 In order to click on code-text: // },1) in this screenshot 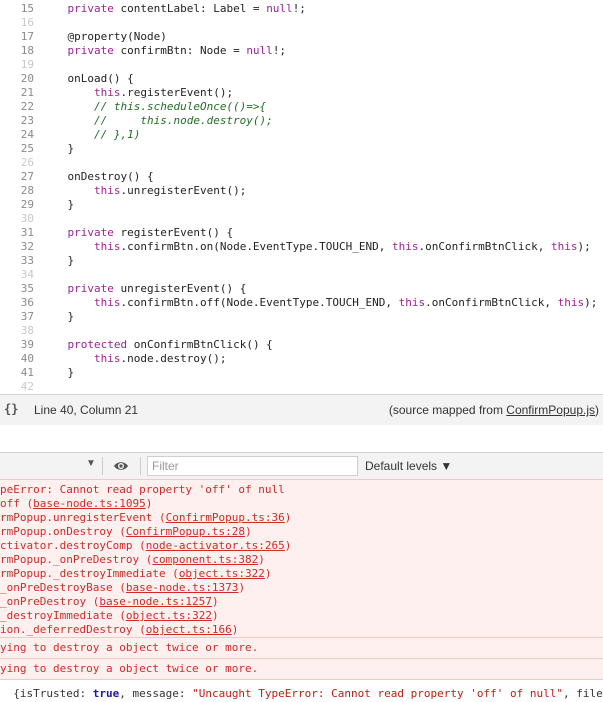, I will do `click(90, 135)`.